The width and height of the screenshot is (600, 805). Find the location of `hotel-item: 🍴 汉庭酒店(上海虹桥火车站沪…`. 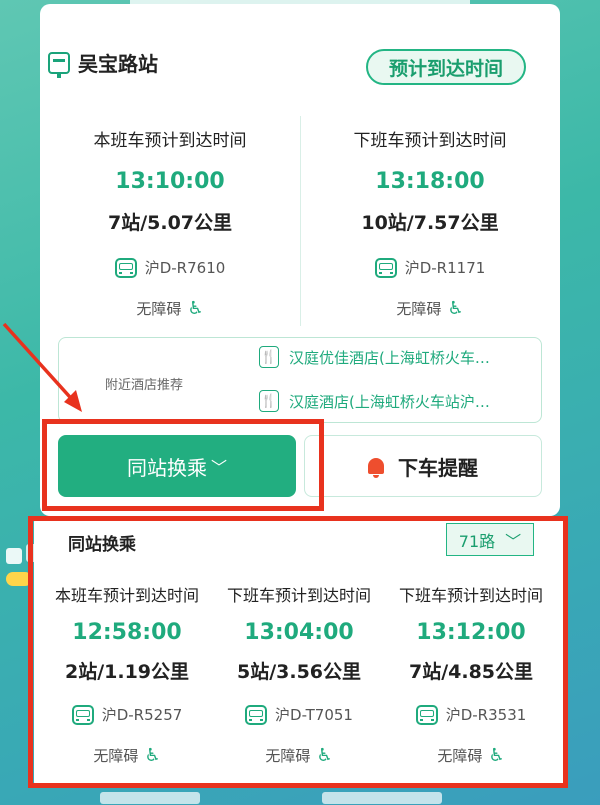

hotel-item: 🍴 汉庭酒店(上海虹桥火车站沪… is located at coordinates (393, 401).